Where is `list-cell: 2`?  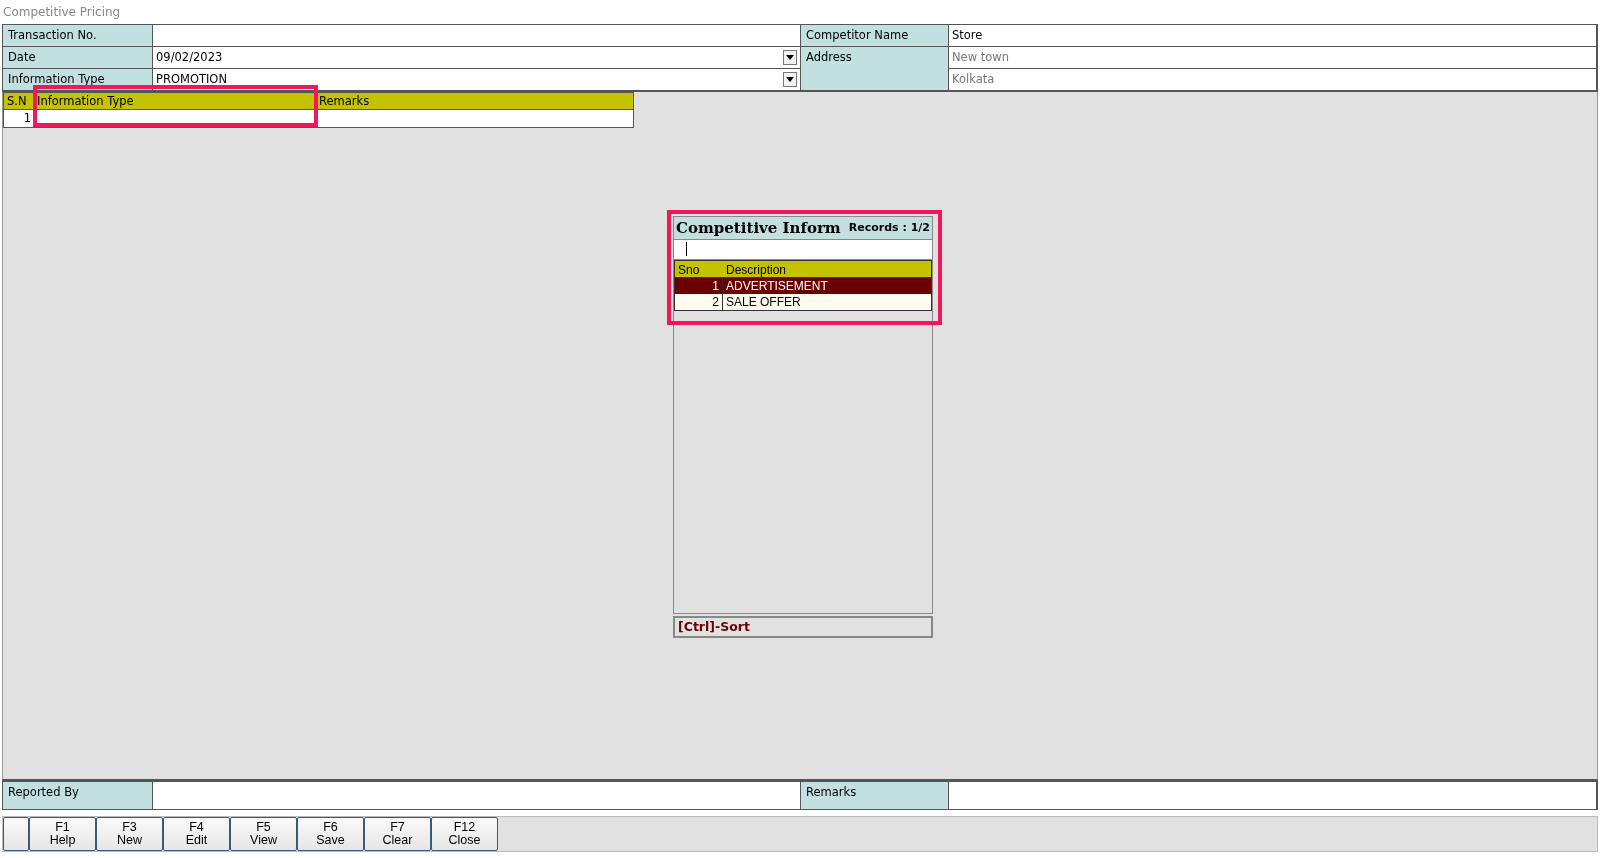 list-cell: 2 is located at coordinates (699, 302).